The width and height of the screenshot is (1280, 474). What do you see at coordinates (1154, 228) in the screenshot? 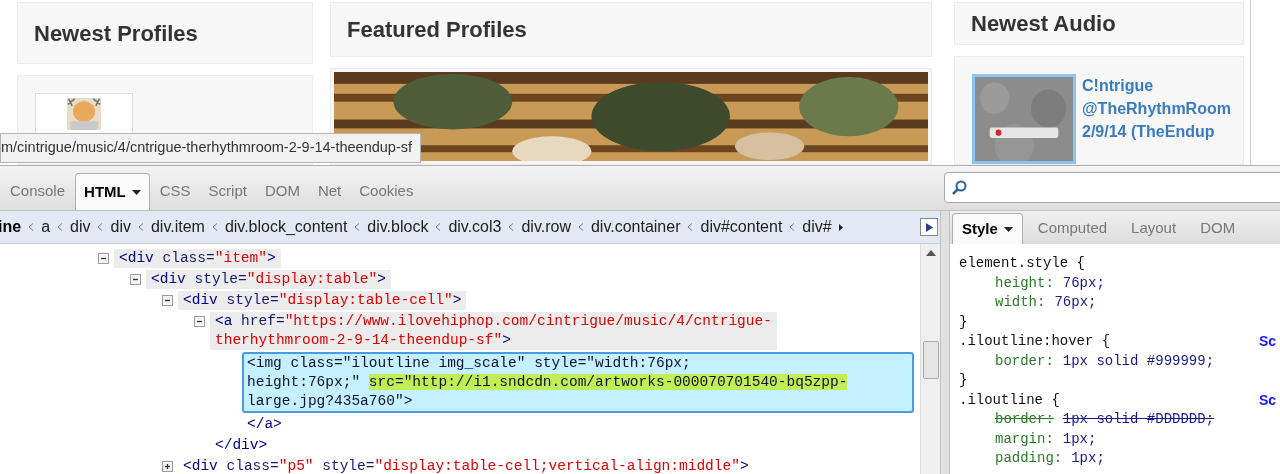
I see `side-tab: Layout` at bounding box center [1154, 228].